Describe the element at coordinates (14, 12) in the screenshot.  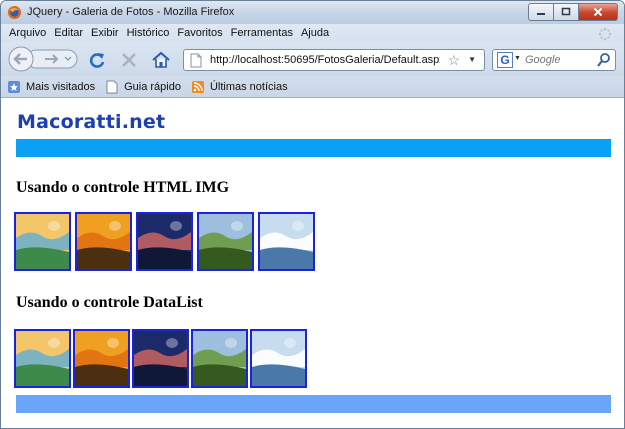
I see `firefox-icon` at that location.